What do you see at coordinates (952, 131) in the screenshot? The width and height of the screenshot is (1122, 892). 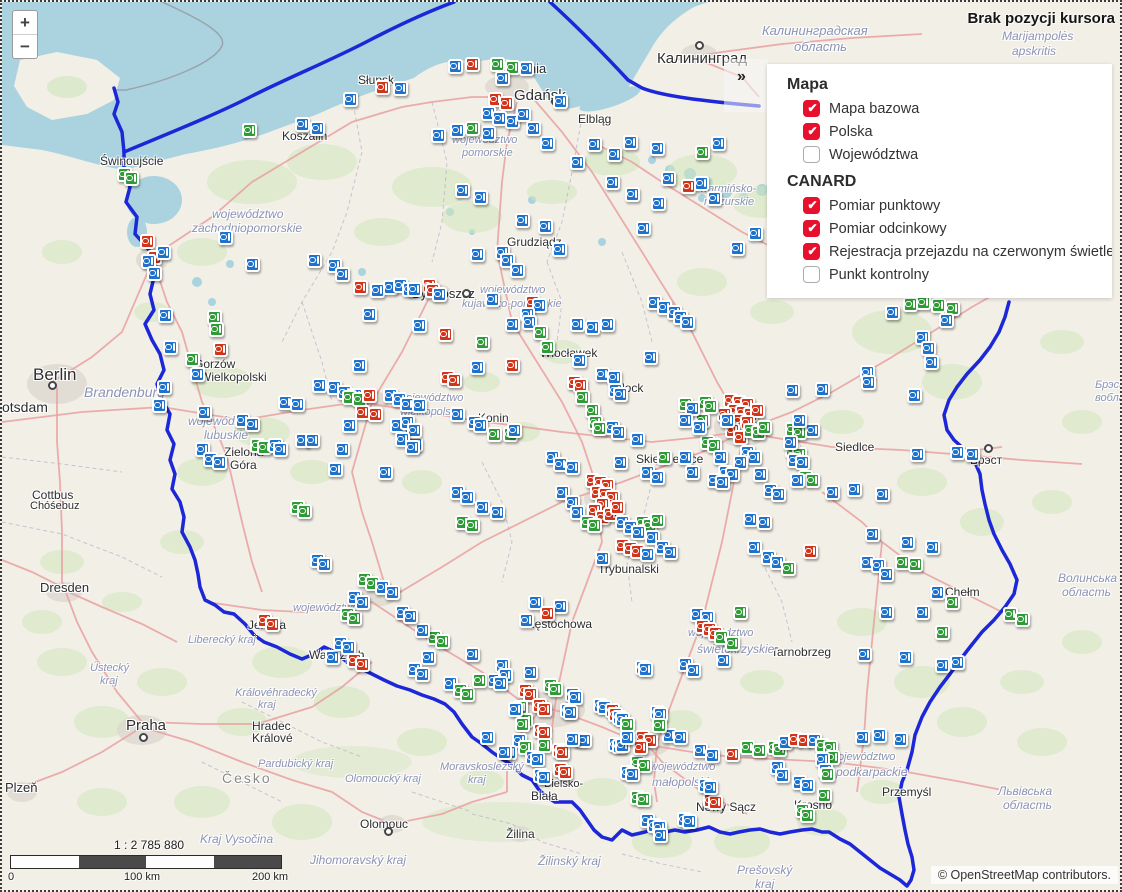 I see `legend-item-polska: Polska` at bounding box center [952, 131].